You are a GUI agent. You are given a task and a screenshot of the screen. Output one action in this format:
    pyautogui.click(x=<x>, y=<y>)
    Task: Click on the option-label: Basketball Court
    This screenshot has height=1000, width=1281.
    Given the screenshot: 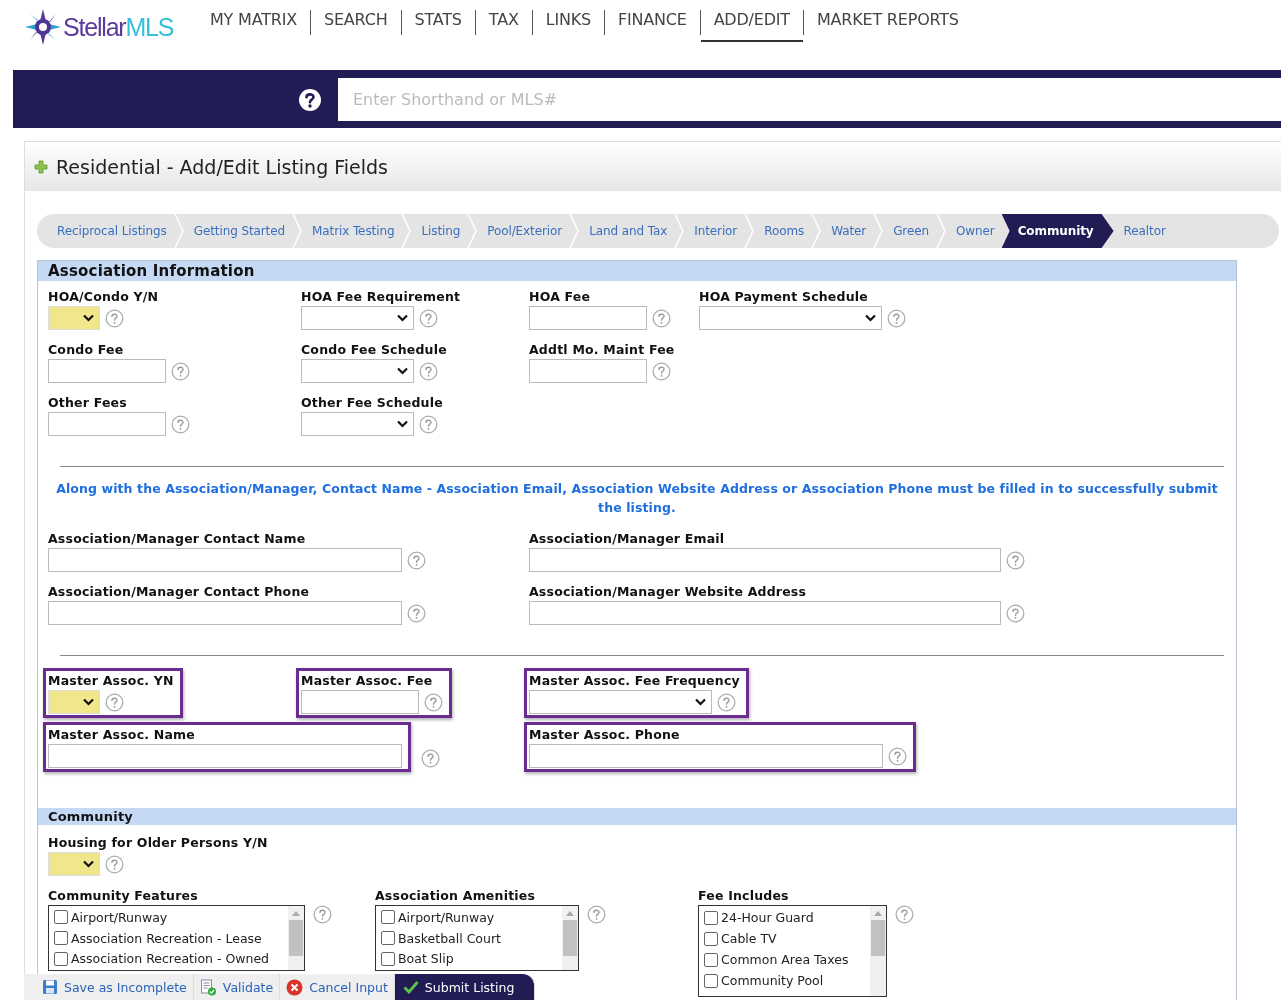 What is the action you would take?
    pyautogui.click(x=449, y=938)
    